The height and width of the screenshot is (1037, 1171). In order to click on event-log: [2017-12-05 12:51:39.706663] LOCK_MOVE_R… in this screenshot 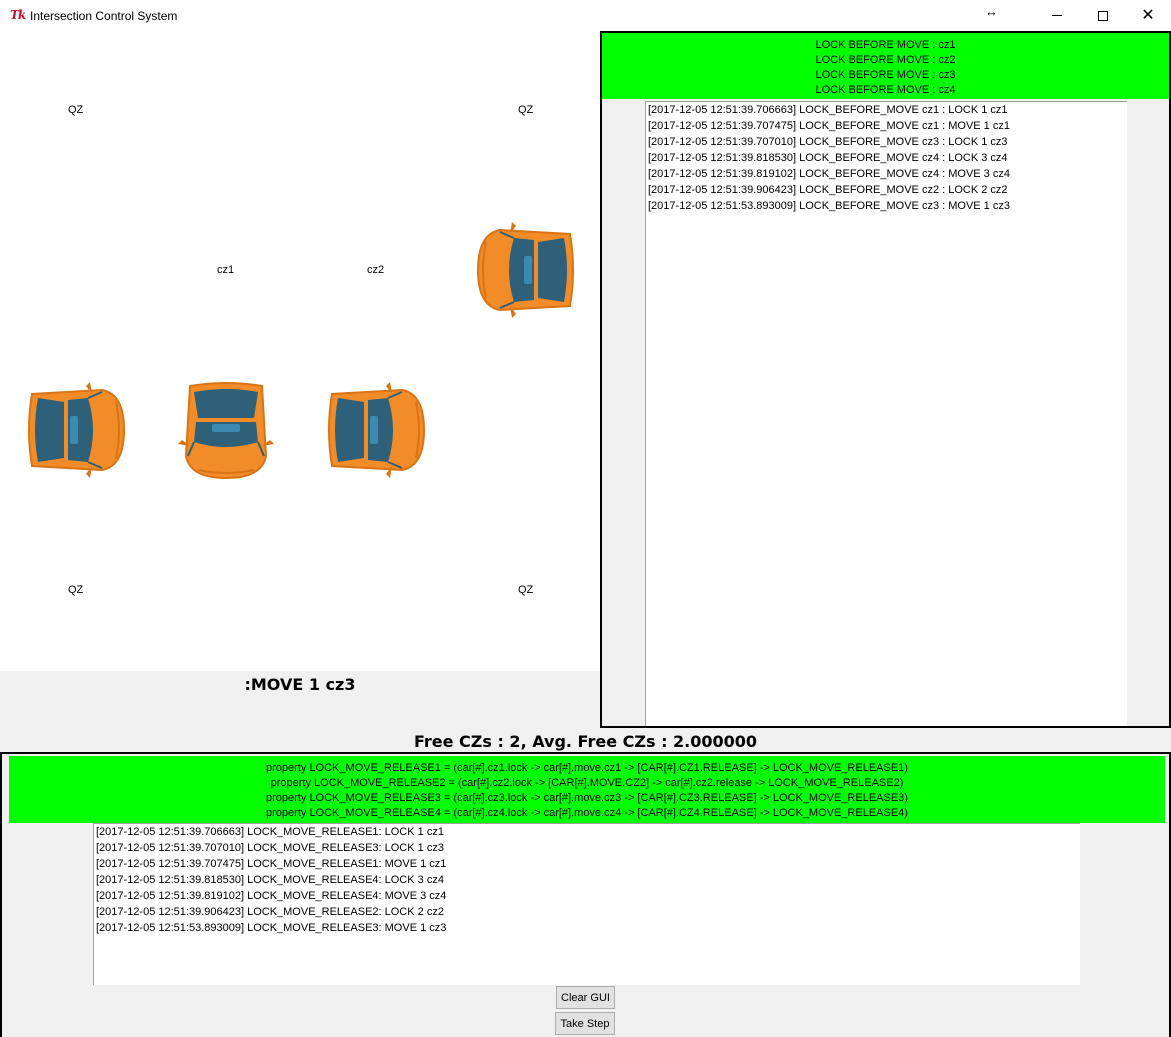, I will do `click(586, 904)`.